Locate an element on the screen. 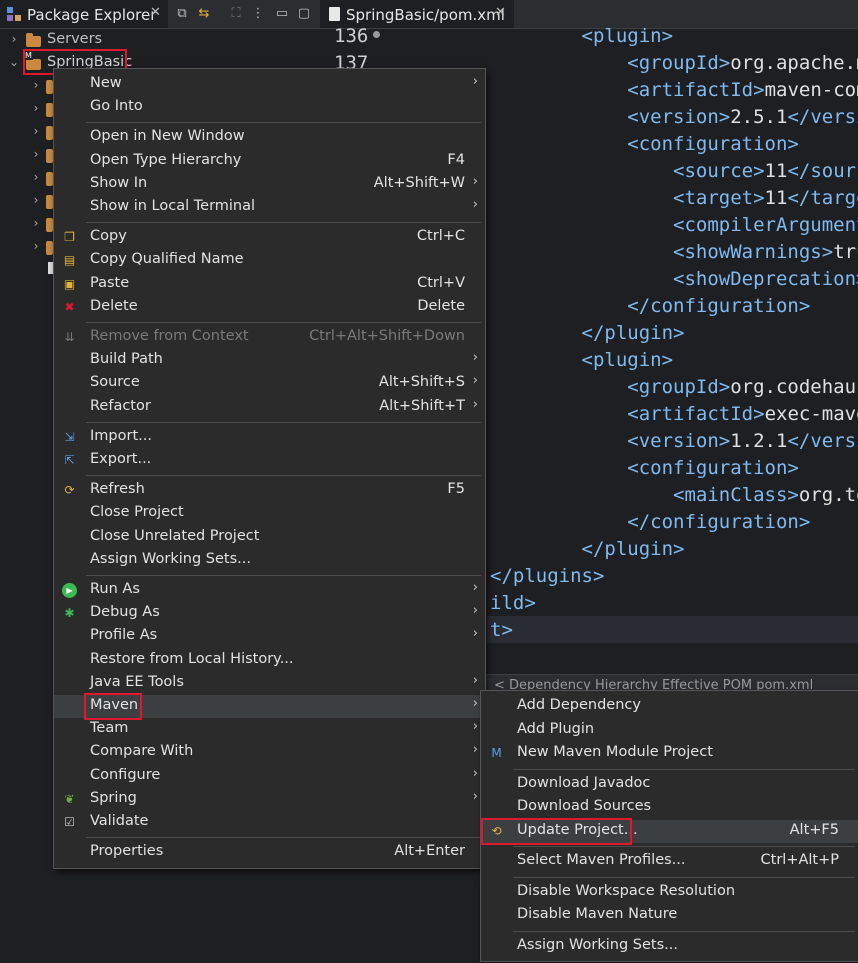  delete-icon: ✖ is located at coordinates (69, 306).